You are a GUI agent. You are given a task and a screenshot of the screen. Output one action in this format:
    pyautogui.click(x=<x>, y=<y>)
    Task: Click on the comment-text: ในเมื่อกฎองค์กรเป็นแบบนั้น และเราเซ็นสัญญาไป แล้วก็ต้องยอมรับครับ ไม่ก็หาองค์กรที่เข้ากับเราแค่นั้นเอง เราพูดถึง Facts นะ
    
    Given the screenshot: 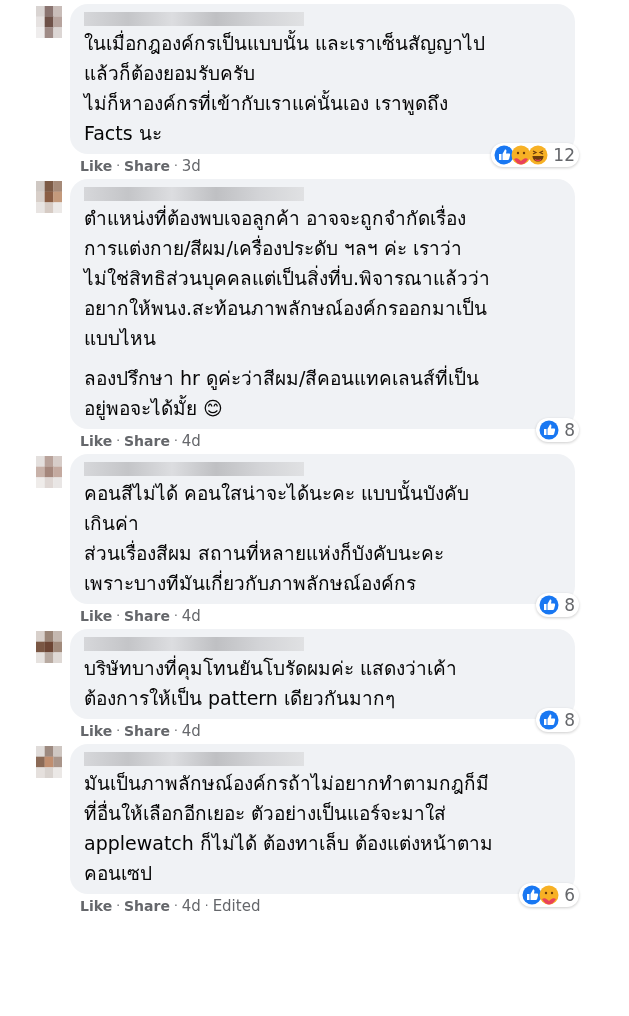 What is the action you would take?
    pyautogui.click(x=285, y=87)
    